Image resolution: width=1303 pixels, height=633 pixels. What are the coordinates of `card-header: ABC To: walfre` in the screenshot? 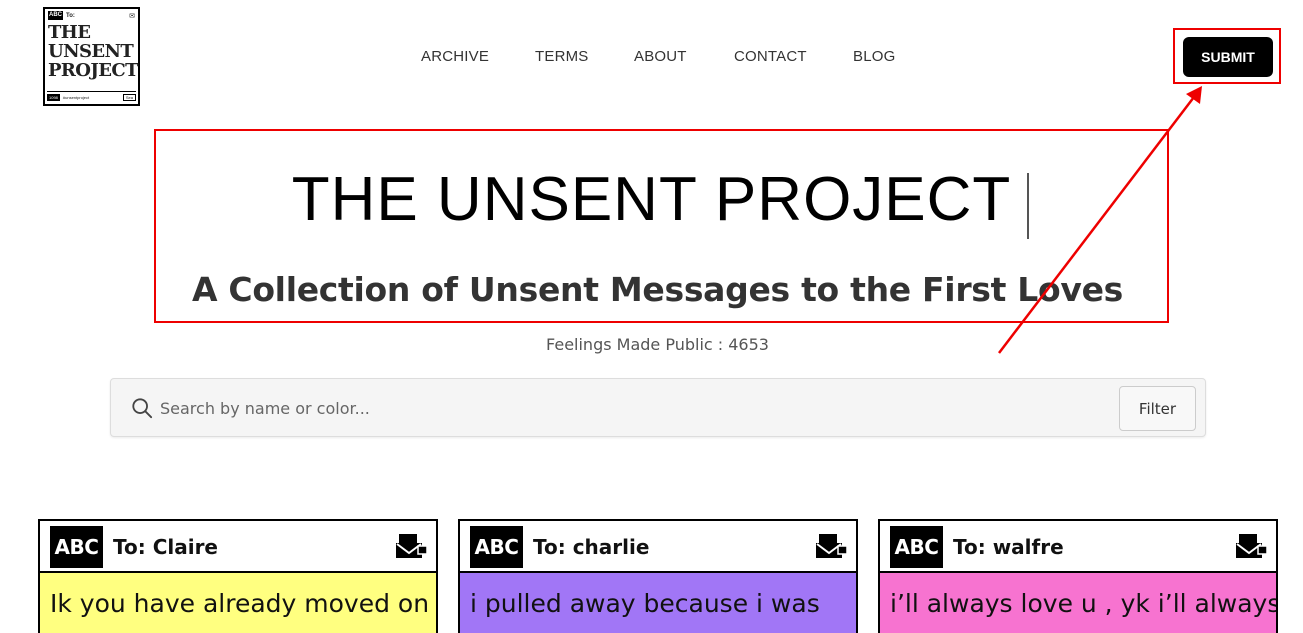 It's located at (1078, 547).